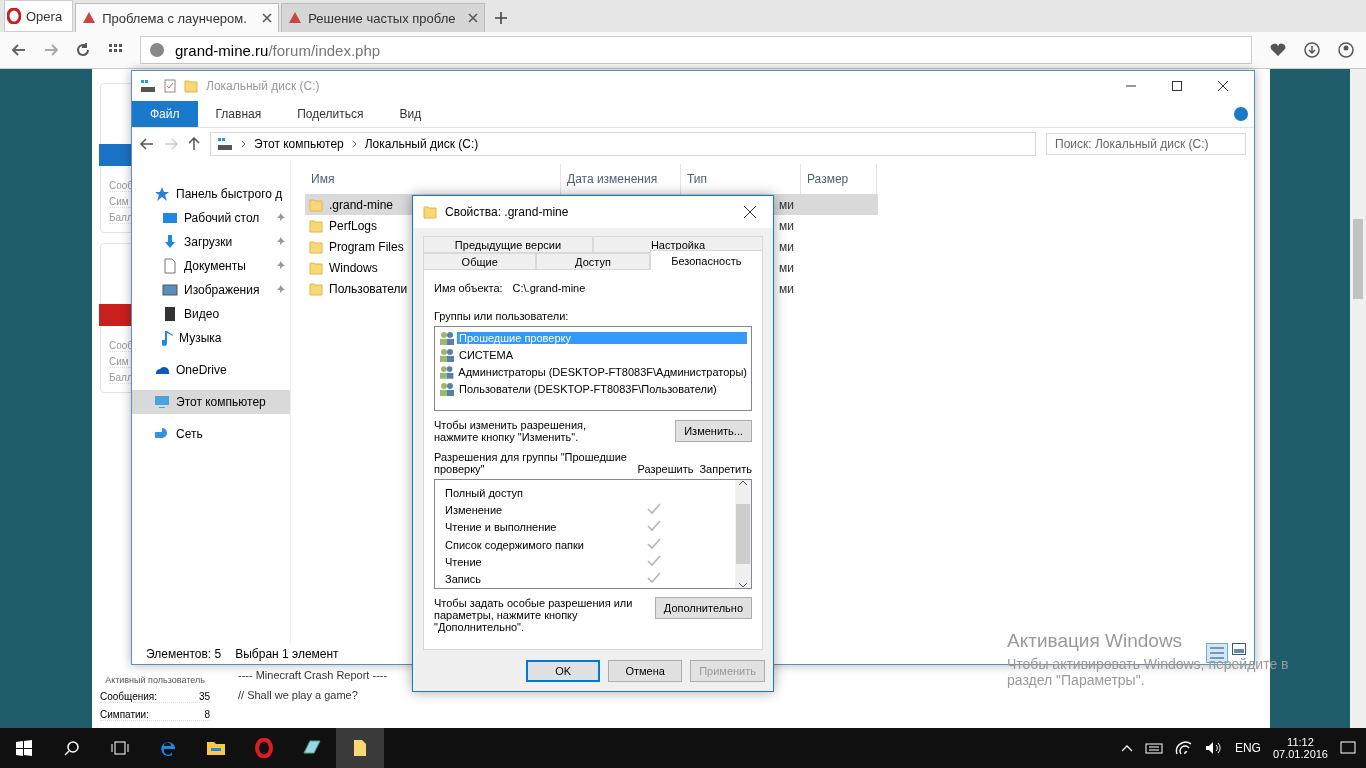 This screenshot has width=1366, height=768. I want to click on permission-name: Чтение и выполнение, so click(501, 527).